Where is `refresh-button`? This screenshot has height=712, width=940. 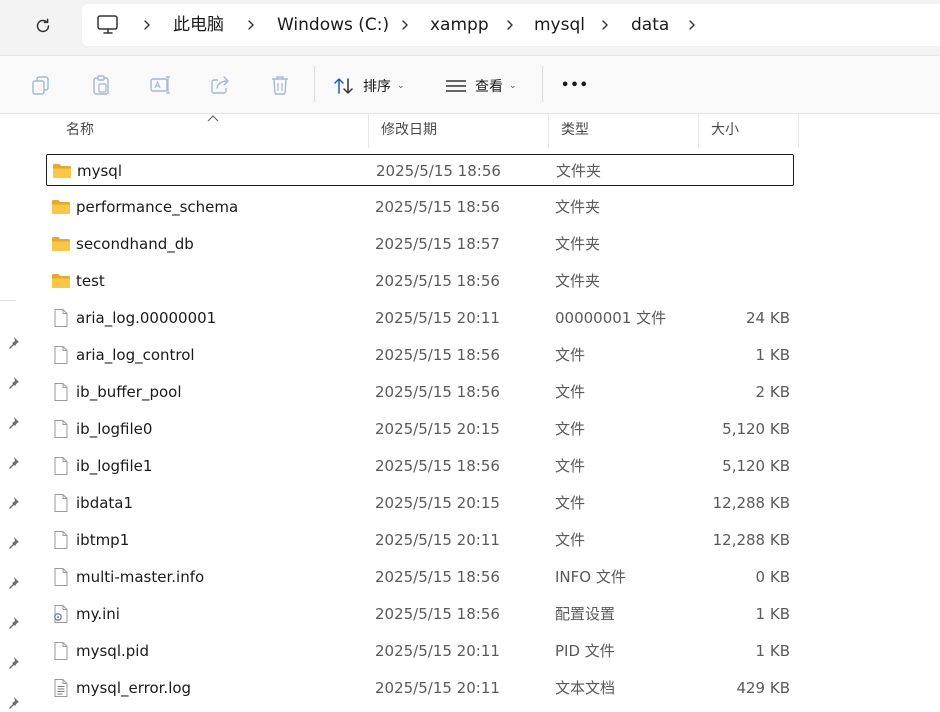
refresh-button is located at coordinates (43, 26).